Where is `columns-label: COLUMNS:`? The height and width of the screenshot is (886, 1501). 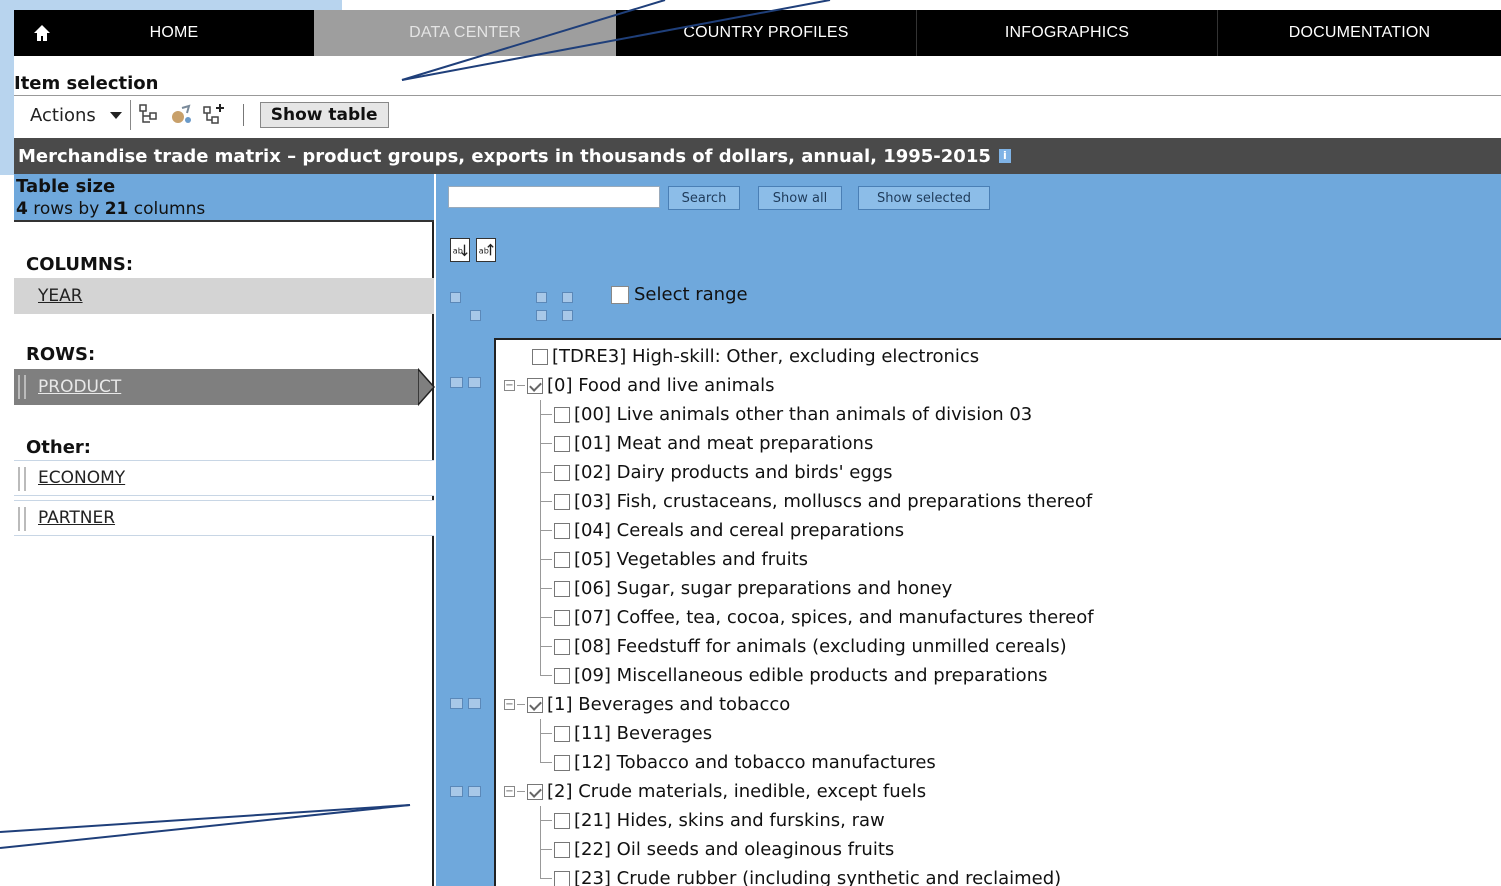 columns-label: COLUMNS: is located at coordinates (80, 264).